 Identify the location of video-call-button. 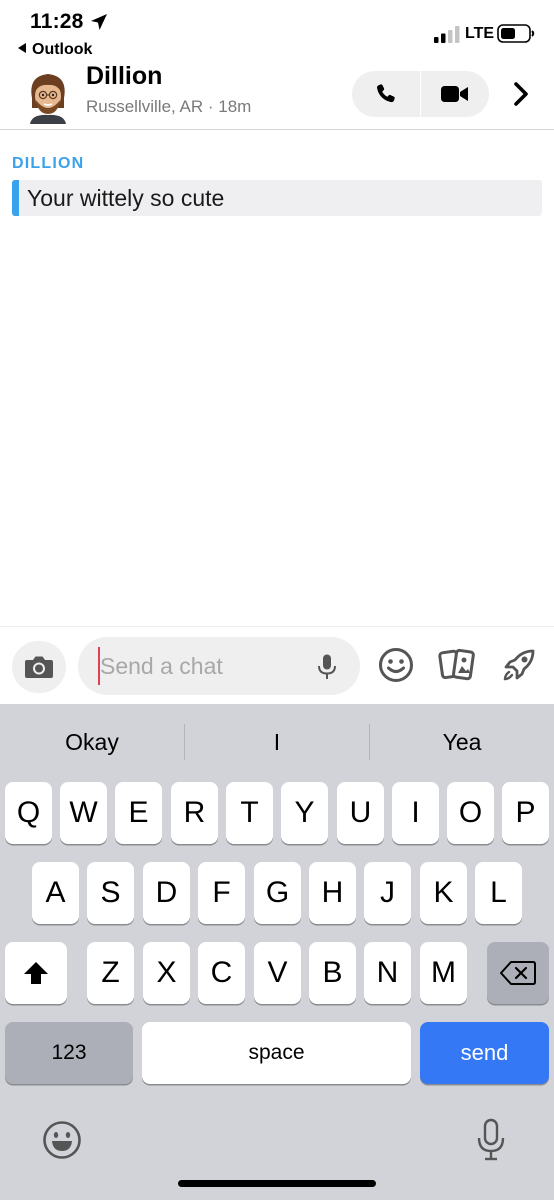
(455, 94).